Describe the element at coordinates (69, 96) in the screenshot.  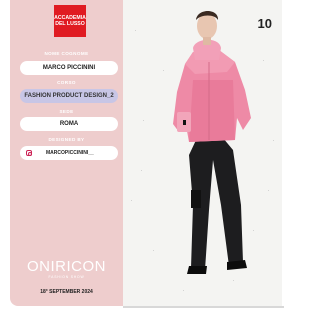
I see `course-value: FASHION PRODUCT DESIGN_2` at that location.